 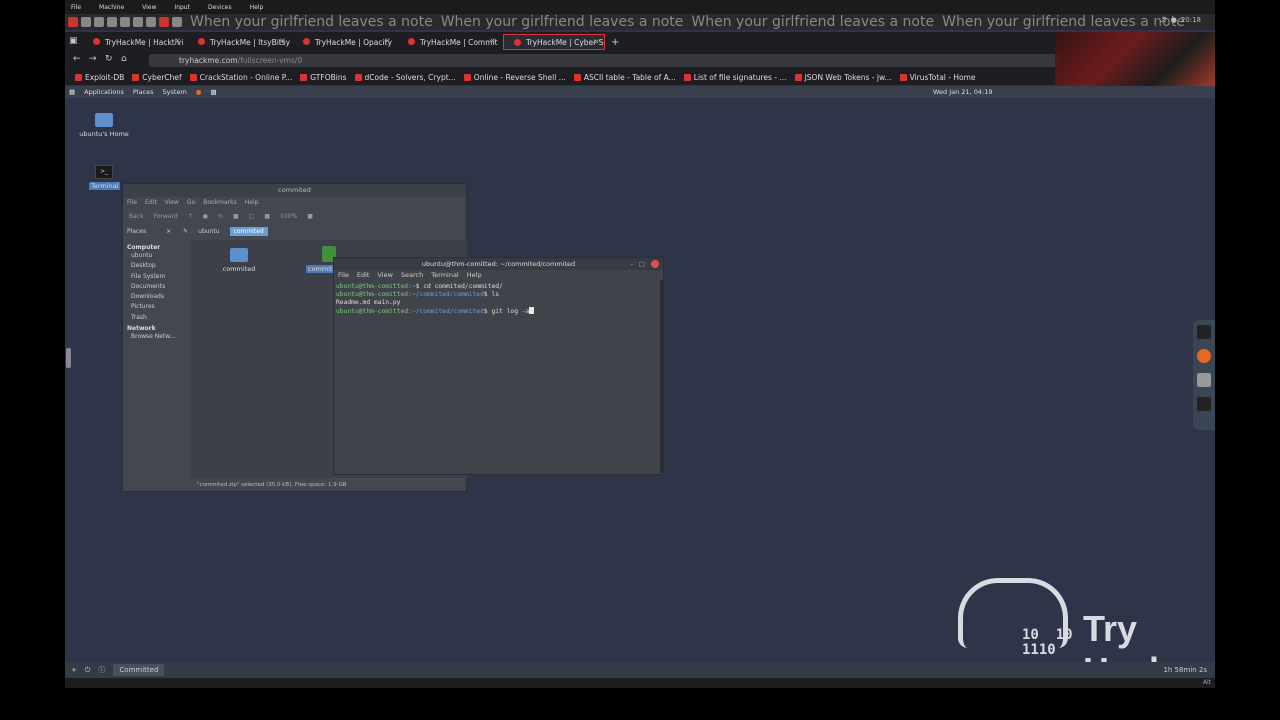 What do you see at coordinates (554, 42) in the screenshot?
I see `tab-cyber-security: TryHackMe | Cyber Se ×` at bounding box center [554, 42].